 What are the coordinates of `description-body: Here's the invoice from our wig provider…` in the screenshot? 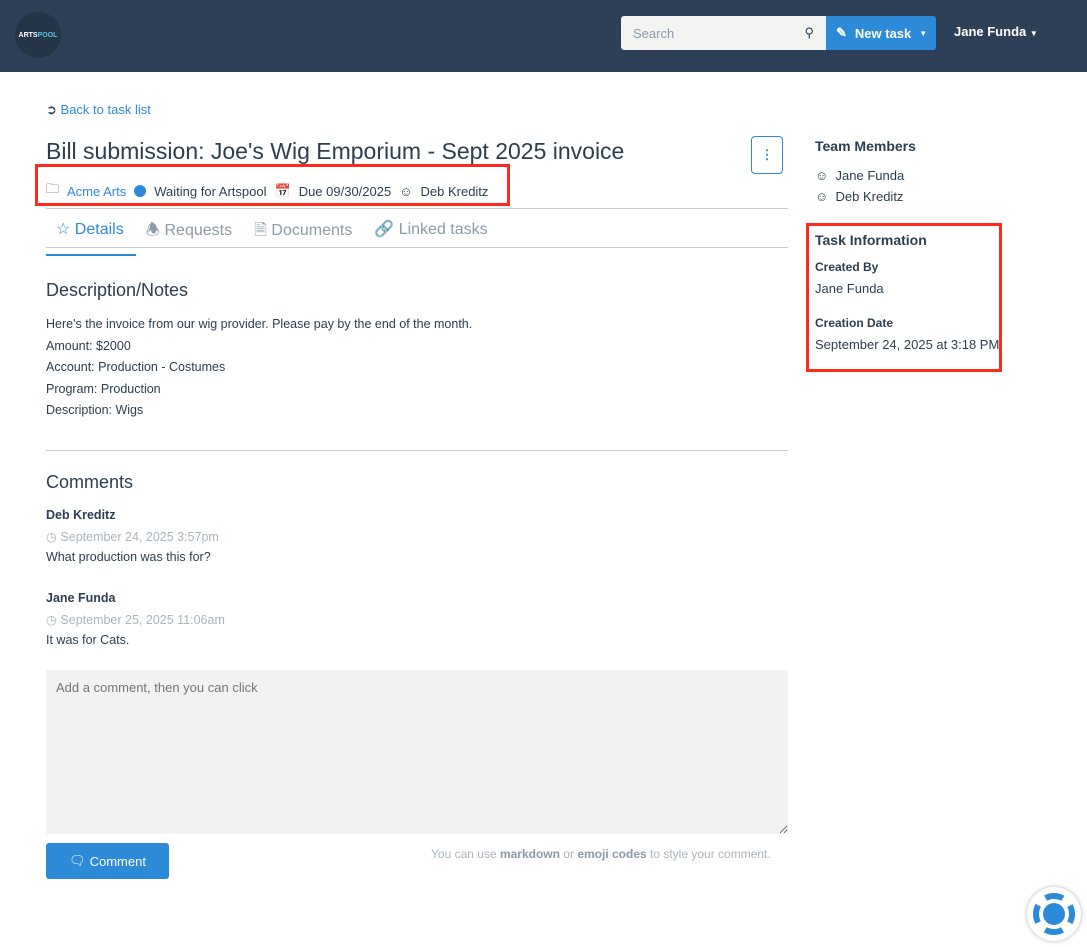 It's located at (259, 367).